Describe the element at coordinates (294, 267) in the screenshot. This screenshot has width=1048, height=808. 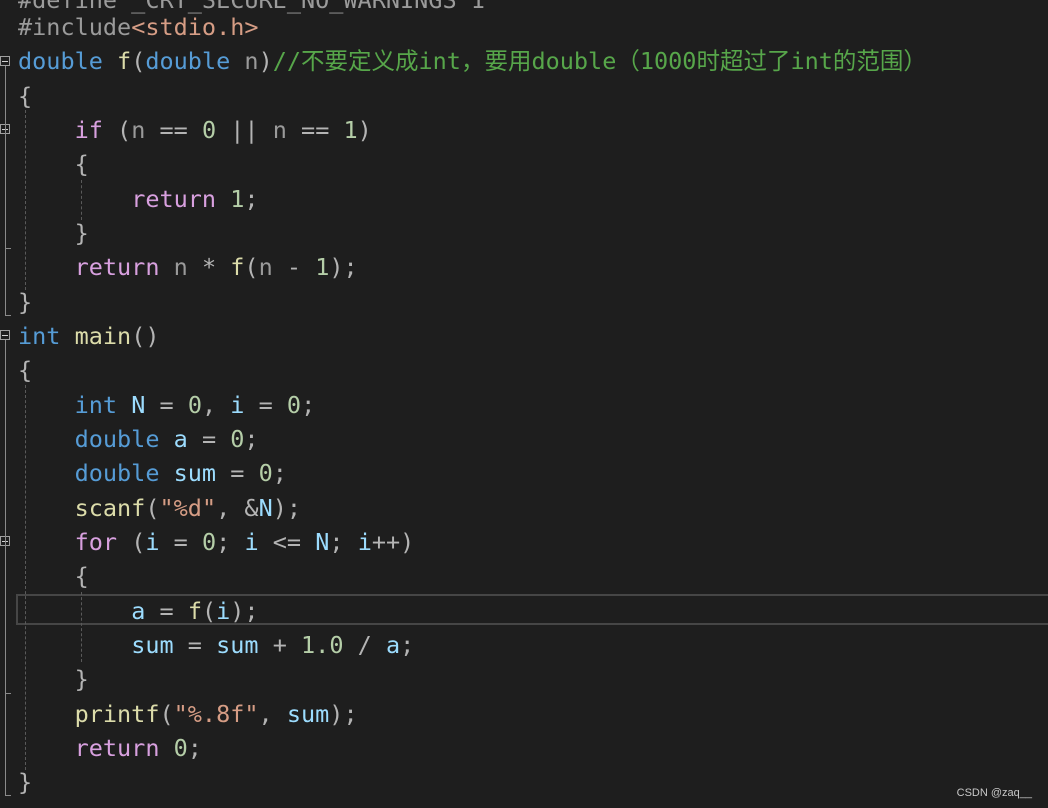
I see `code-token: -` at that location.